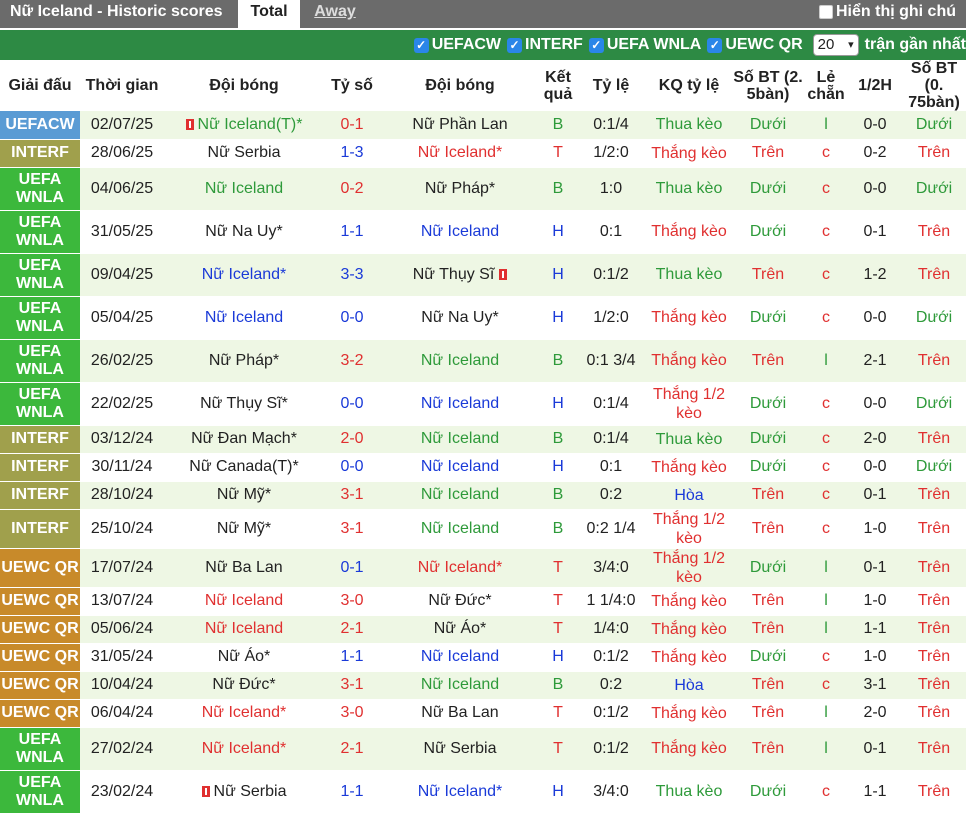 The width and height of the screenshot is (966, 814). Describe the element at coordinates (352, 232) in the screenshot. I see `score: 1-1` at that location.